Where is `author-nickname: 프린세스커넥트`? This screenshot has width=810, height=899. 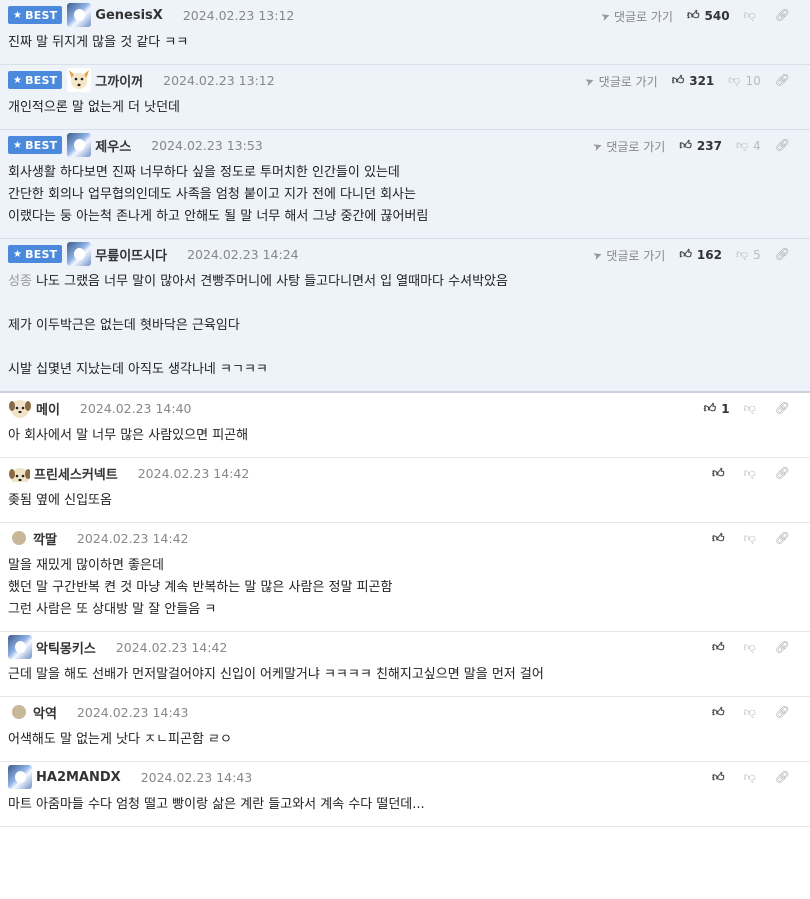 author-nickname: 프린세스커넥트 is located at coordinates (76, 473).